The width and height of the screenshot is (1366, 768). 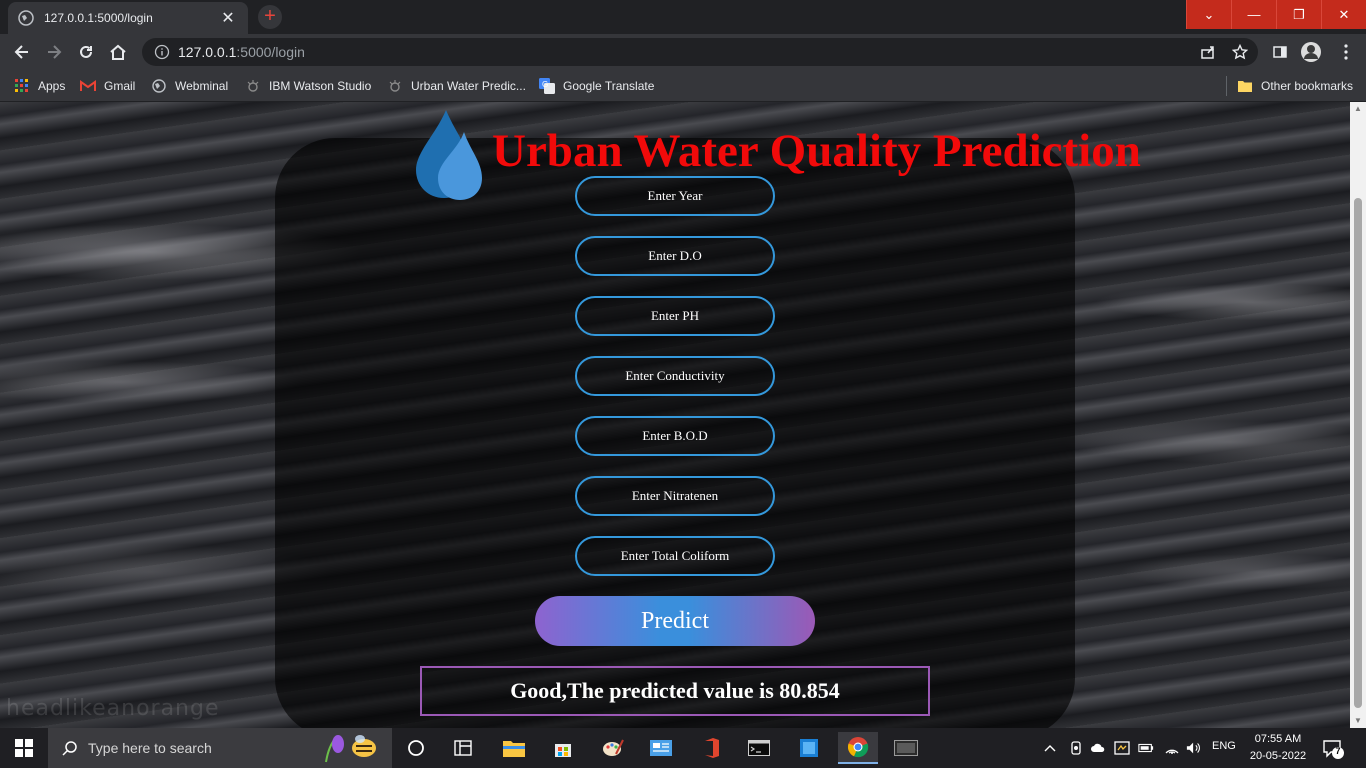 I want to click on predict-button: Predict, so click(x=675, y=621).